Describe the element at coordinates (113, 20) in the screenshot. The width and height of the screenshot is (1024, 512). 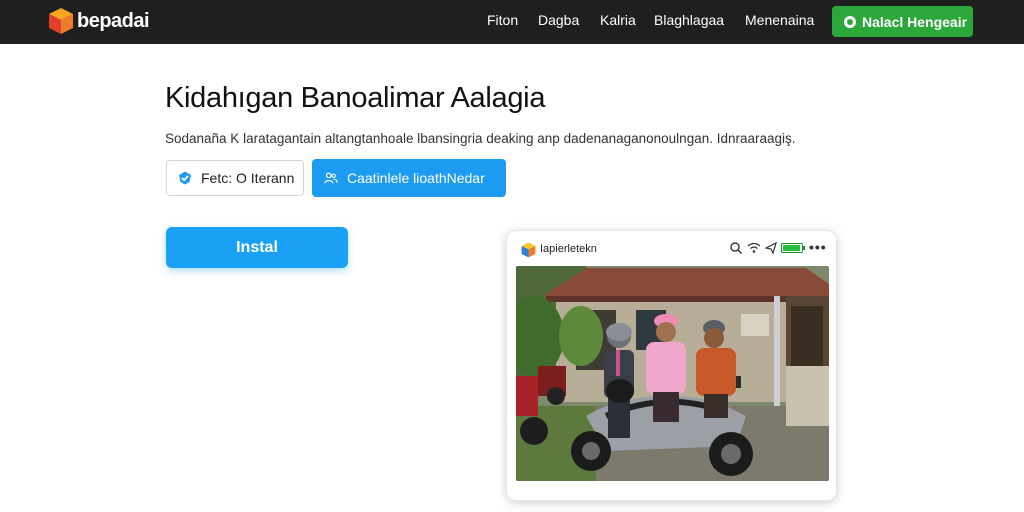
I see `brand-name: bepadai` at that location.